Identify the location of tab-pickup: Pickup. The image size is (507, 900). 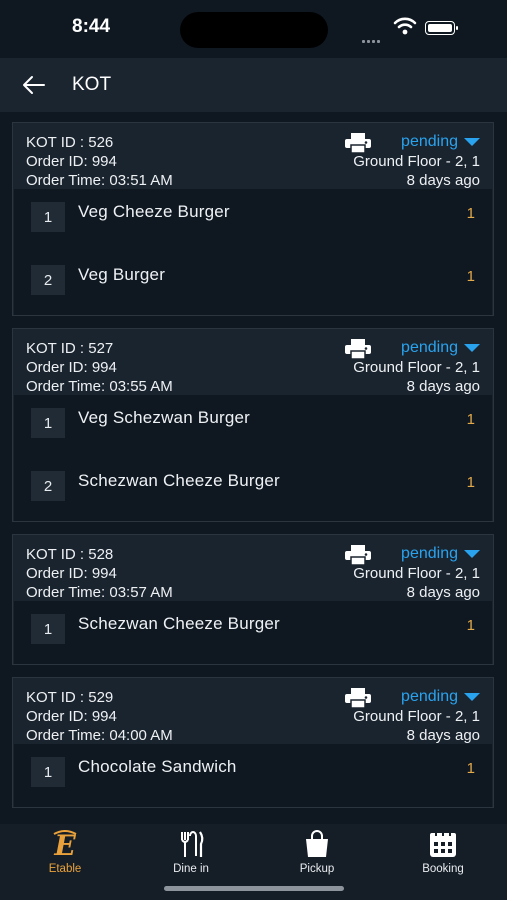
(317, 860).